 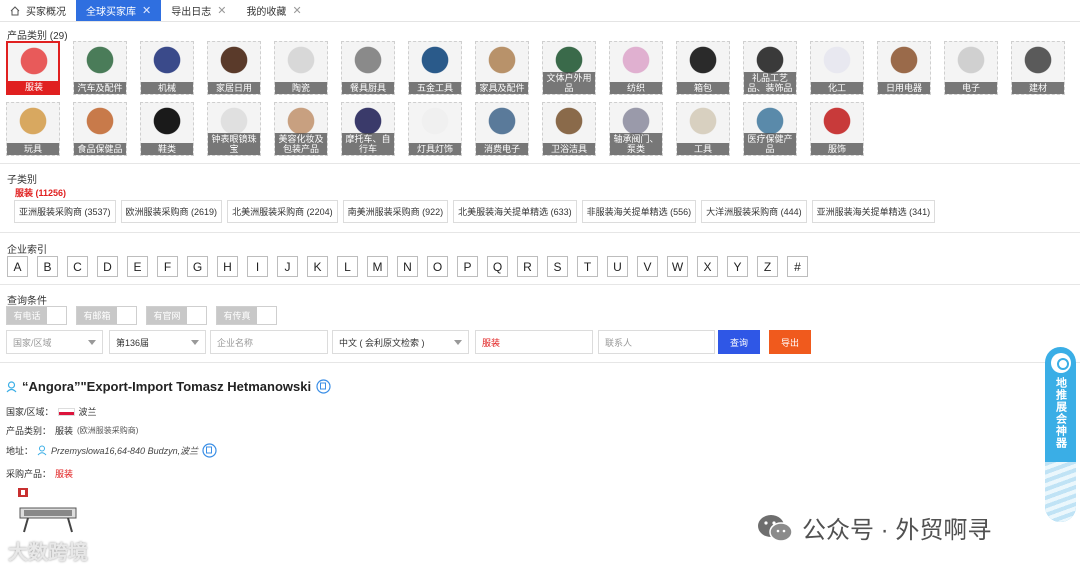 I want to click on language-select: 中文 ( 会利原文检索 ), so click(x=400, y=342).